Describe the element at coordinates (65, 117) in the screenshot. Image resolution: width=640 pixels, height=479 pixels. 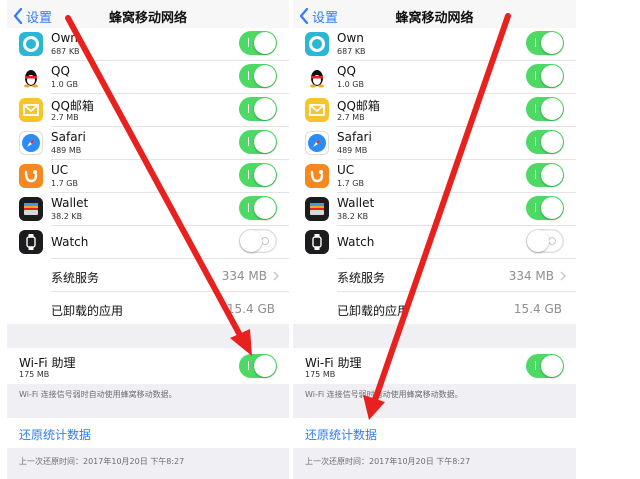
I see `app-data-usage: 2.7 MB` at that location.